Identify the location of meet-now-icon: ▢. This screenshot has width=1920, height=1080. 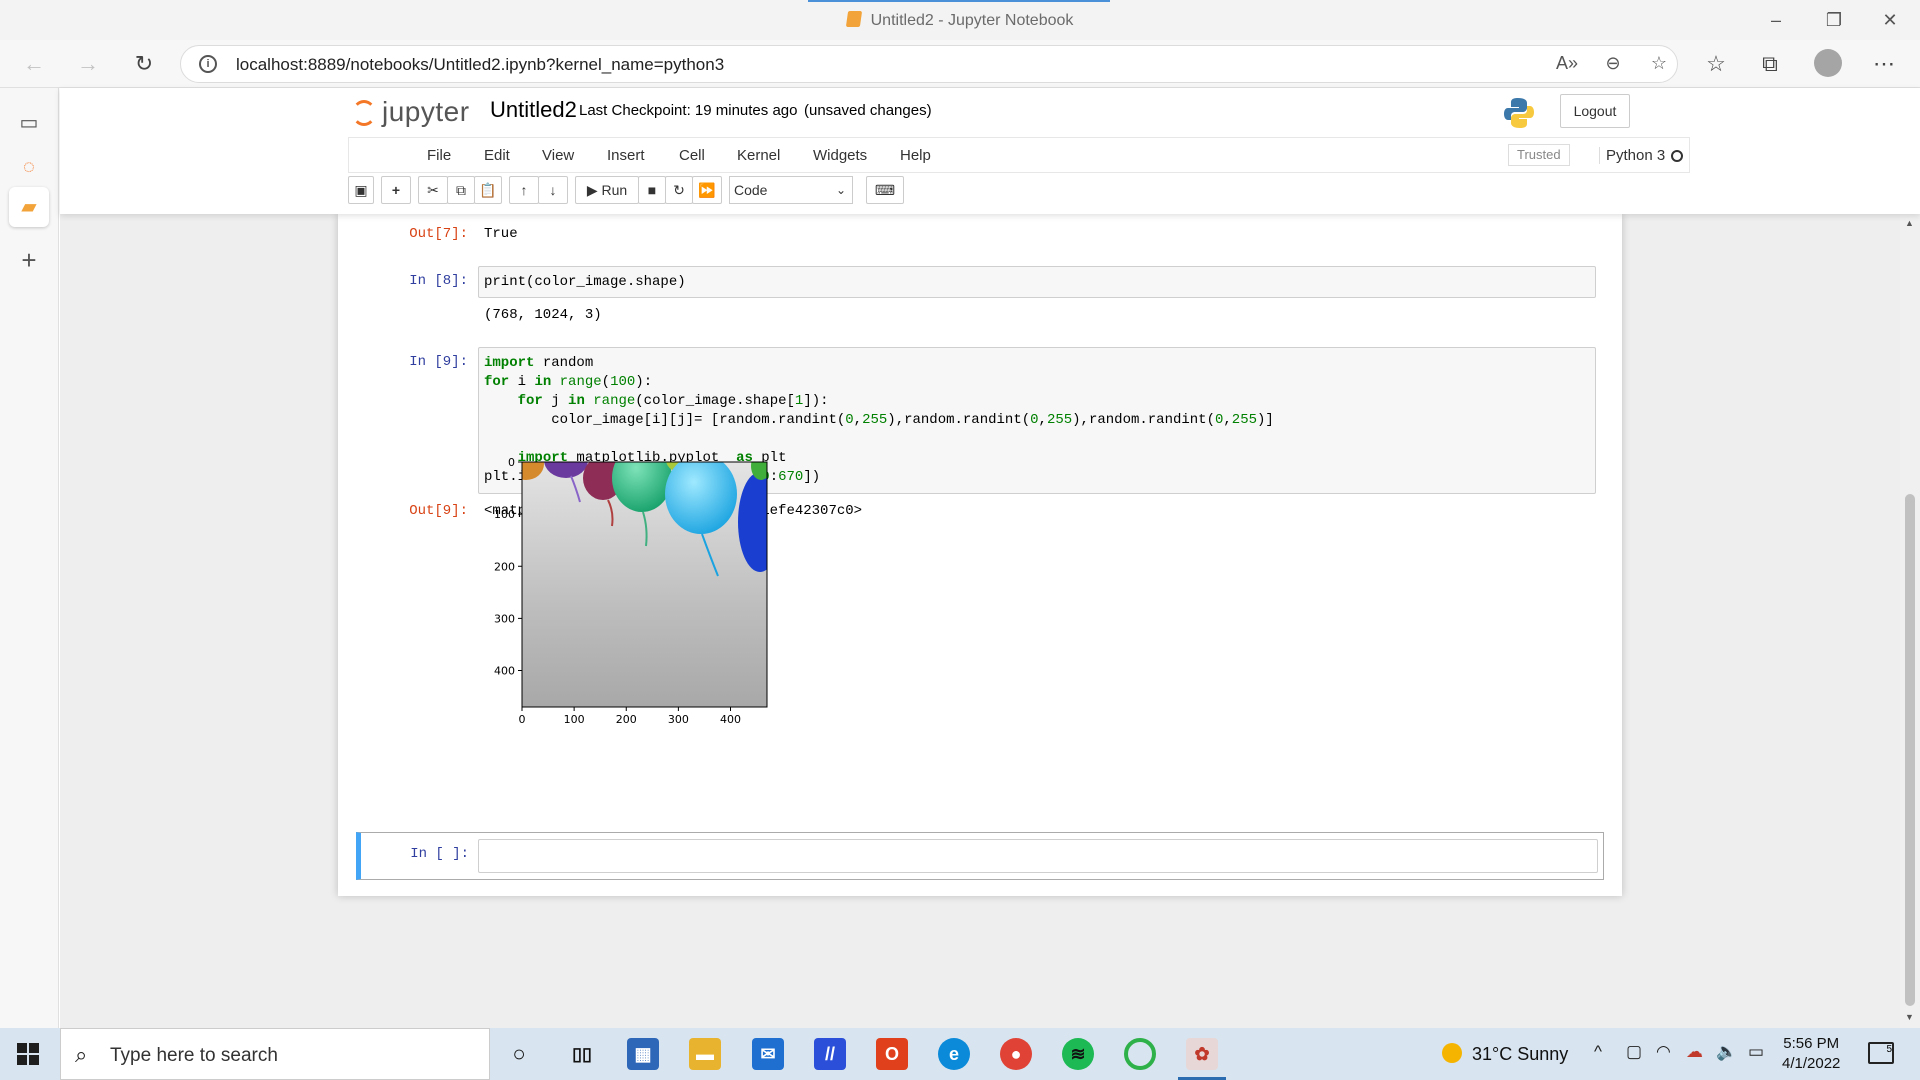
(1634, 1052).